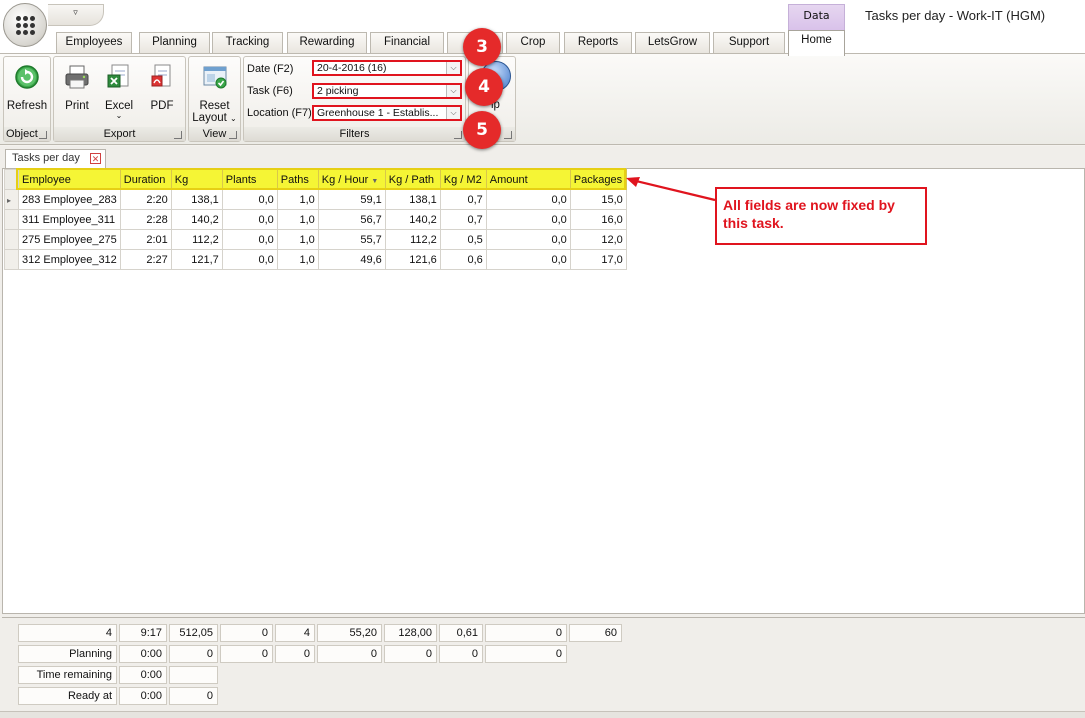 This screenshot has height=718, width=1085. What do you see at coordinates (463, 239) in the screenshot?
I see `cell-kg-per-m2: 0,5` at bounding box center [463, 239].